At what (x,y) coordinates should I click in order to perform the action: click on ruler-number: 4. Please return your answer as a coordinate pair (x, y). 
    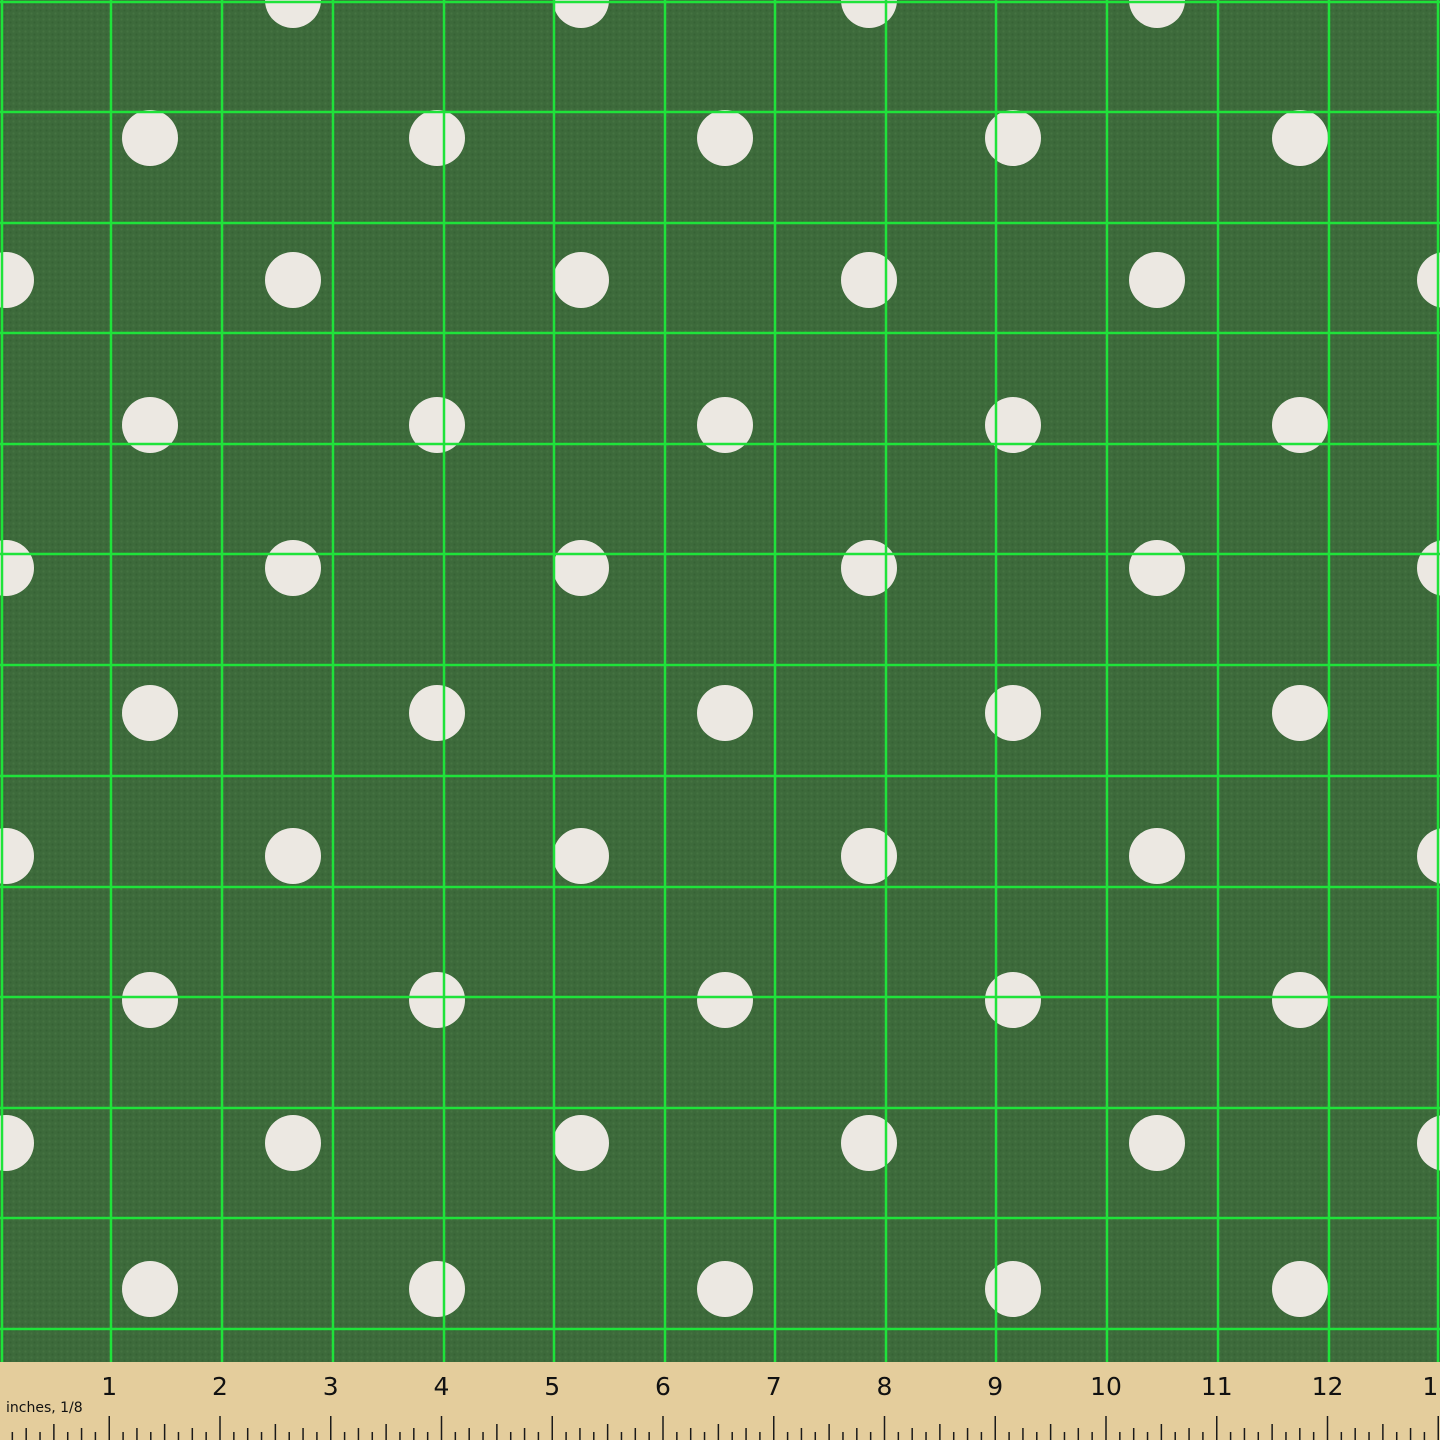
    Looking at the image, I should click on (442, 1386).